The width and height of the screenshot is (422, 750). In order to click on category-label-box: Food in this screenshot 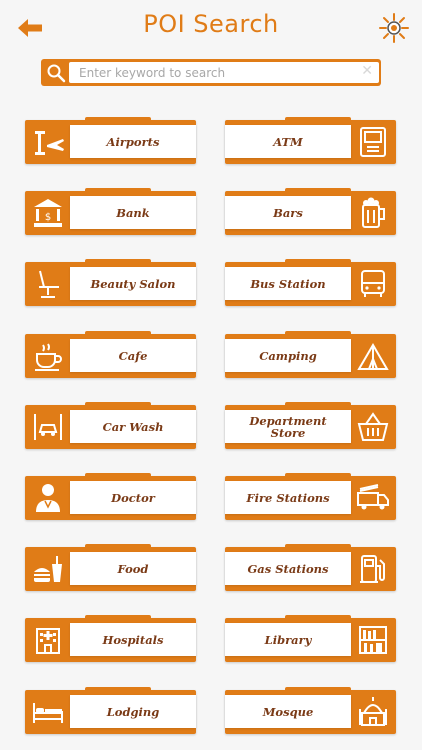, I will do `click(133, 568)`.